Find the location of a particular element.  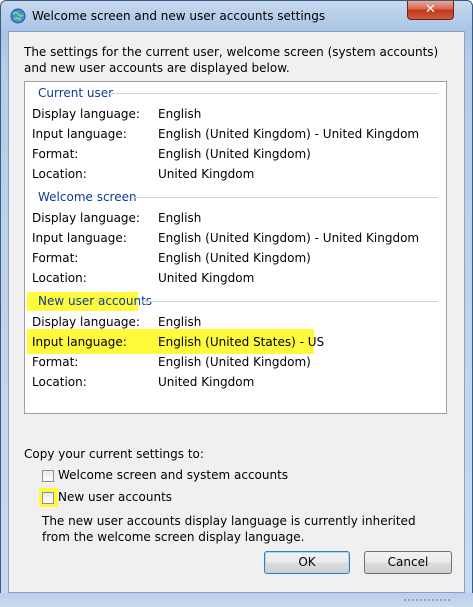

section-heading-current-user: Current user is located at coordinates (76, 93).